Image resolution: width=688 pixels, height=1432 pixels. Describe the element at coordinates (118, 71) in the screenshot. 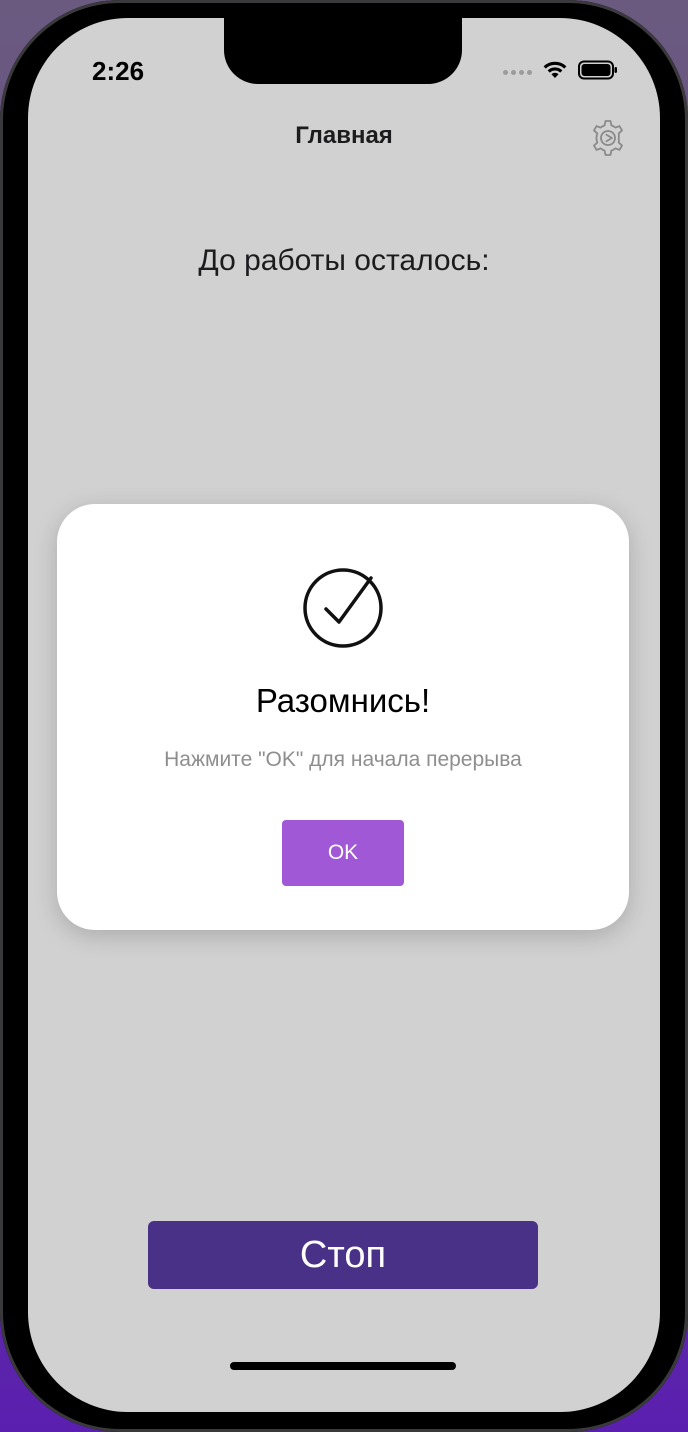

I see `status-time: 2:26` at that location.